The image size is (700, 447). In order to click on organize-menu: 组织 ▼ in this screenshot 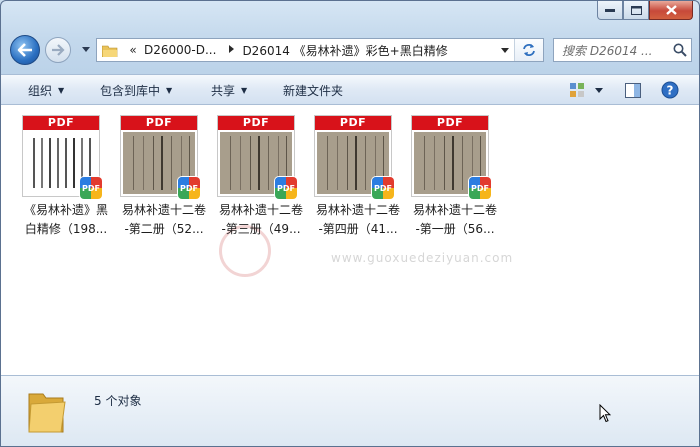, I will do `click(46, 90)`.